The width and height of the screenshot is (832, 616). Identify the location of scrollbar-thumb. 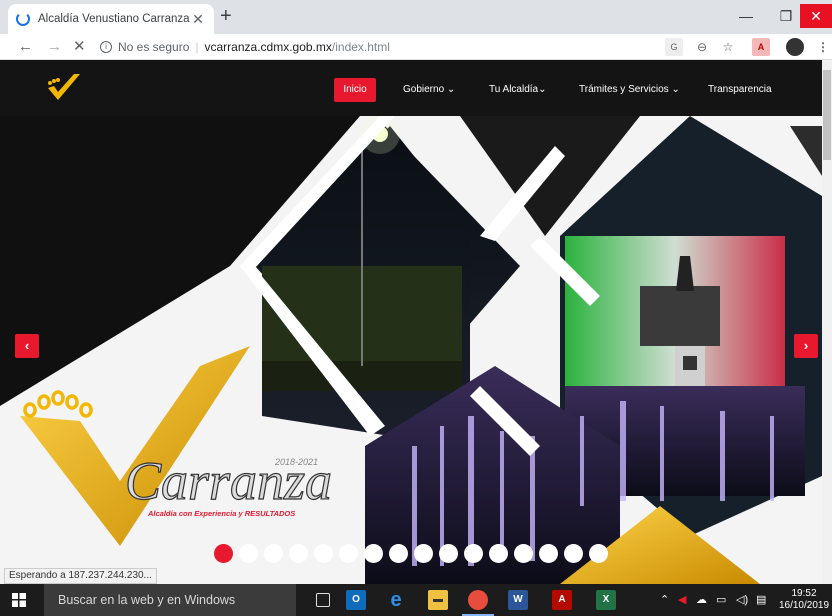
(827, 115).